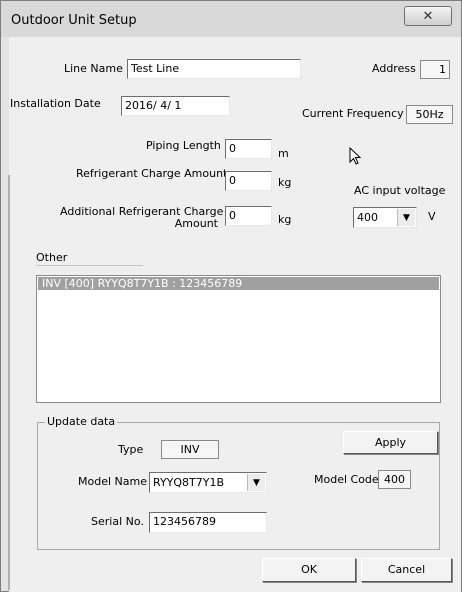 This screenshot has height=592, width=462. I want to click on address-label: Address, so click(394, 68).